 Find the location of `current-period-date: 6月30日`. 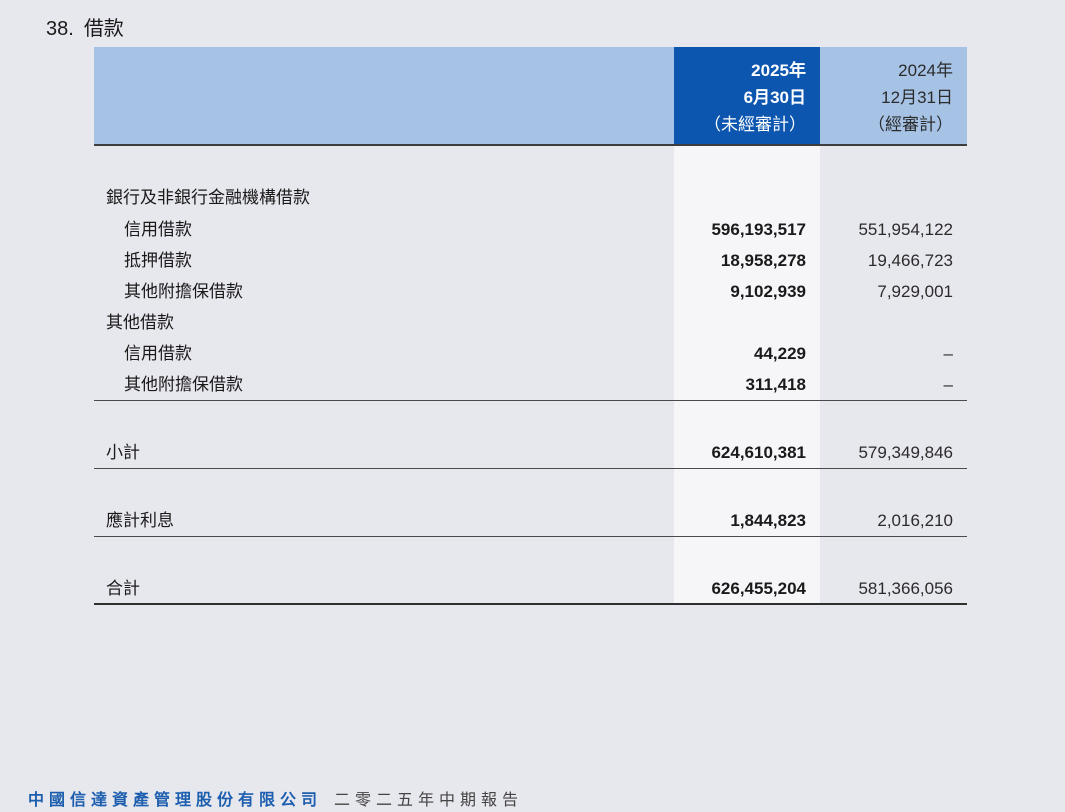

current-period-date: 6月30日 is located at coordinates (774, 97).